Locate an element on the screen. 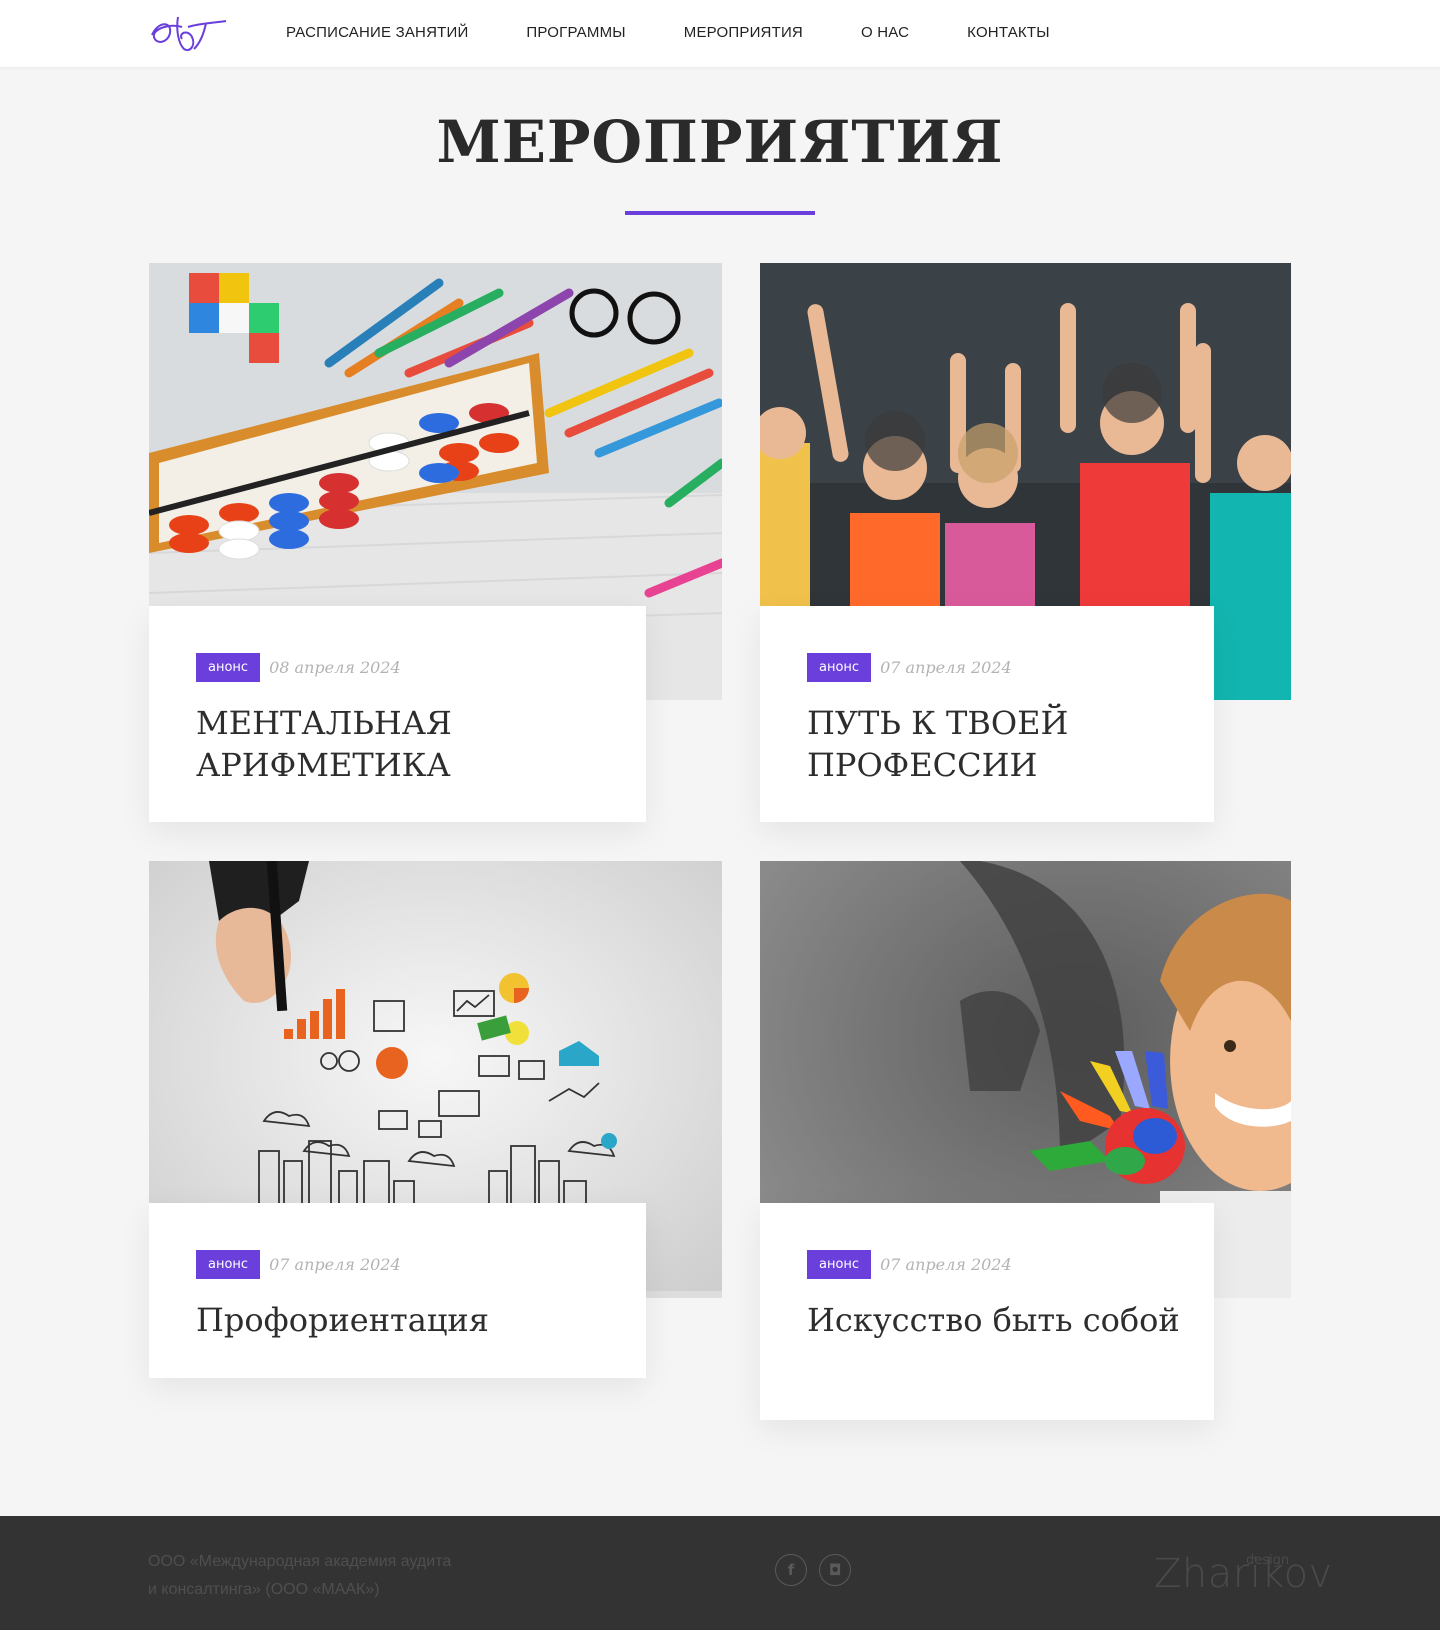 The width and height of the screenshot is (1440, 1630). event-title: МЕНТАЛЬНАЯ АРИФМЕТИКА is located at coordinates (396, 744).